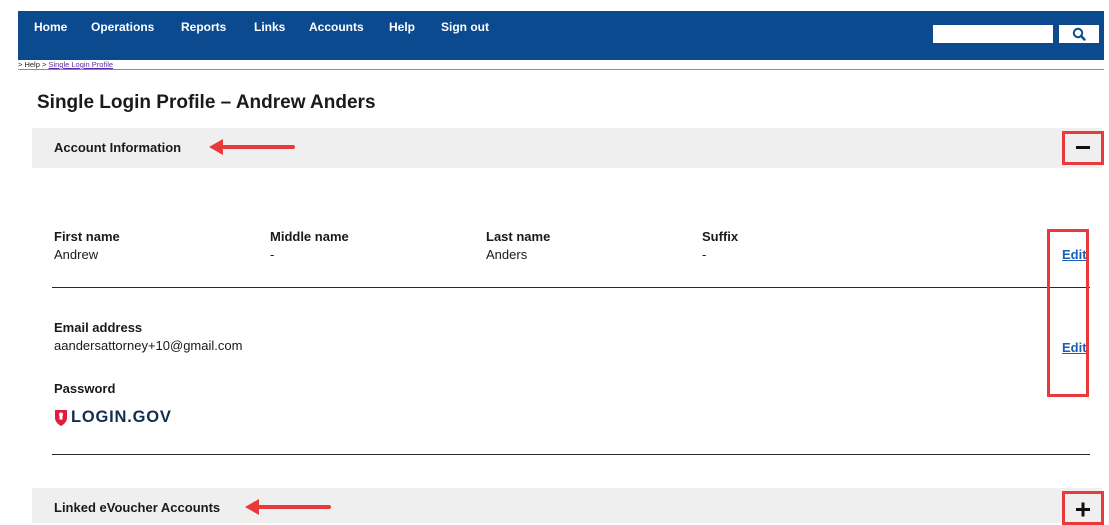 This screenshot has height=525, width=1109. What do you see at coordinates (402, 27) in the screenshot?
I see `nav-help: Help` at bounding box center [402, 27].